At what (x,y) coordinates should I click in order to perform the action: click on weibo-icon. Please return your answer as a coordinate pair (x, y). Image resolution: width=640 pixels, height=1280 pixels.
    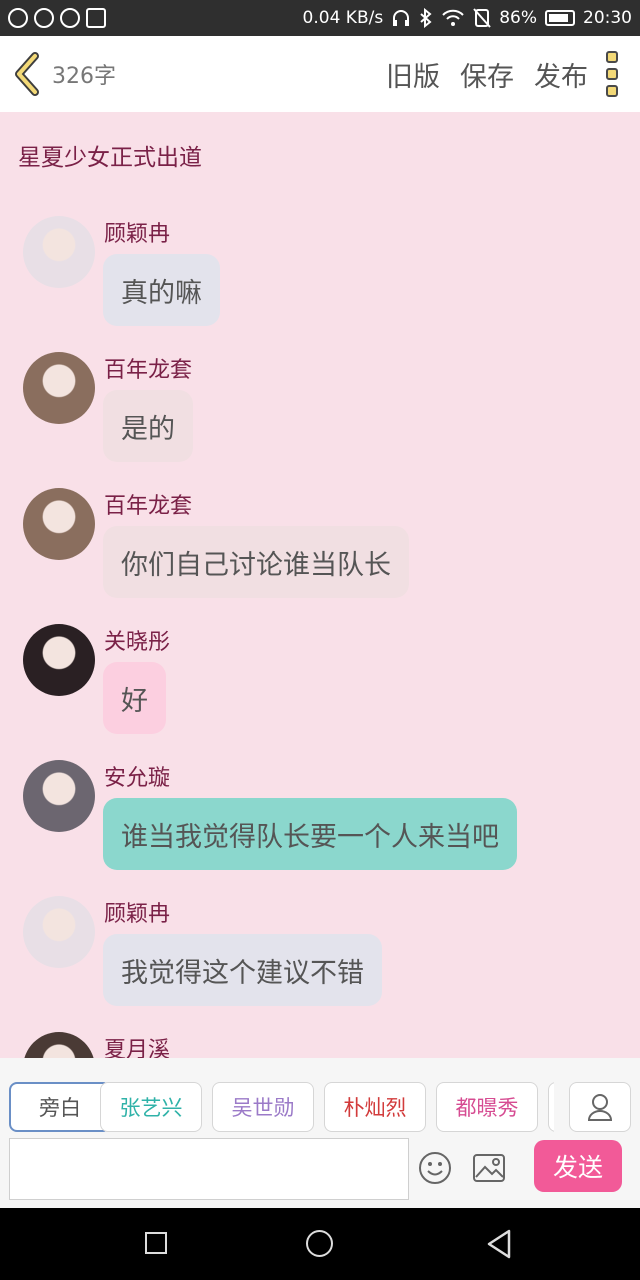
    Looking at the image, I should click on (18, 18).